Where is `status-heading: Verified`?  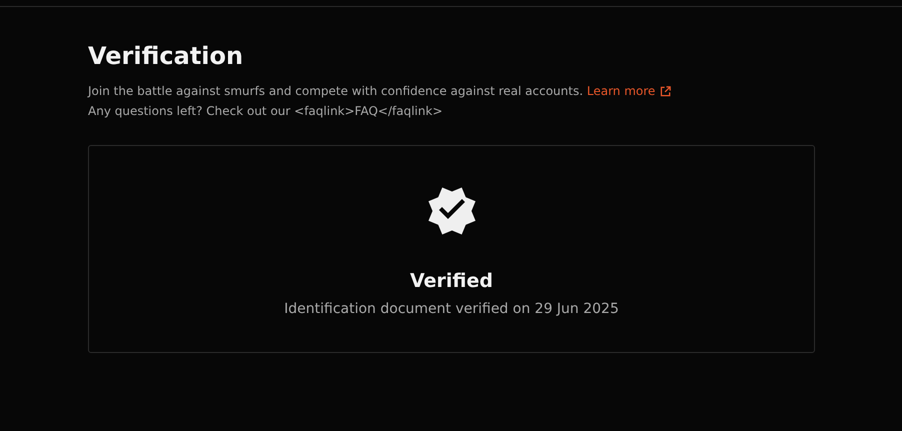
status-heading: Verified is located at coordinates (451, 281).